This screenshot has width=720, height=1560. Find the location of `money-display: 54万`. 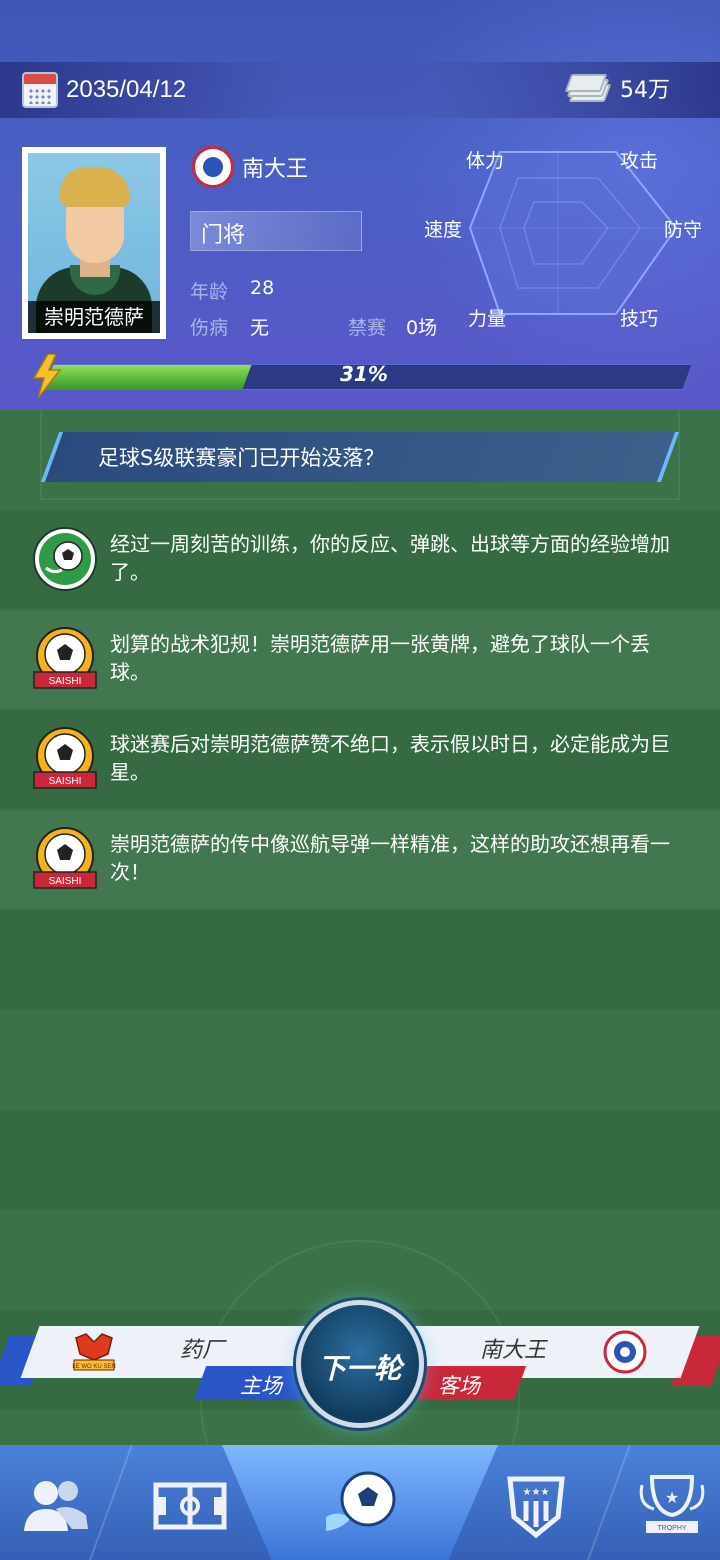

money-display: 54万 is located at coordinates (617, 88).